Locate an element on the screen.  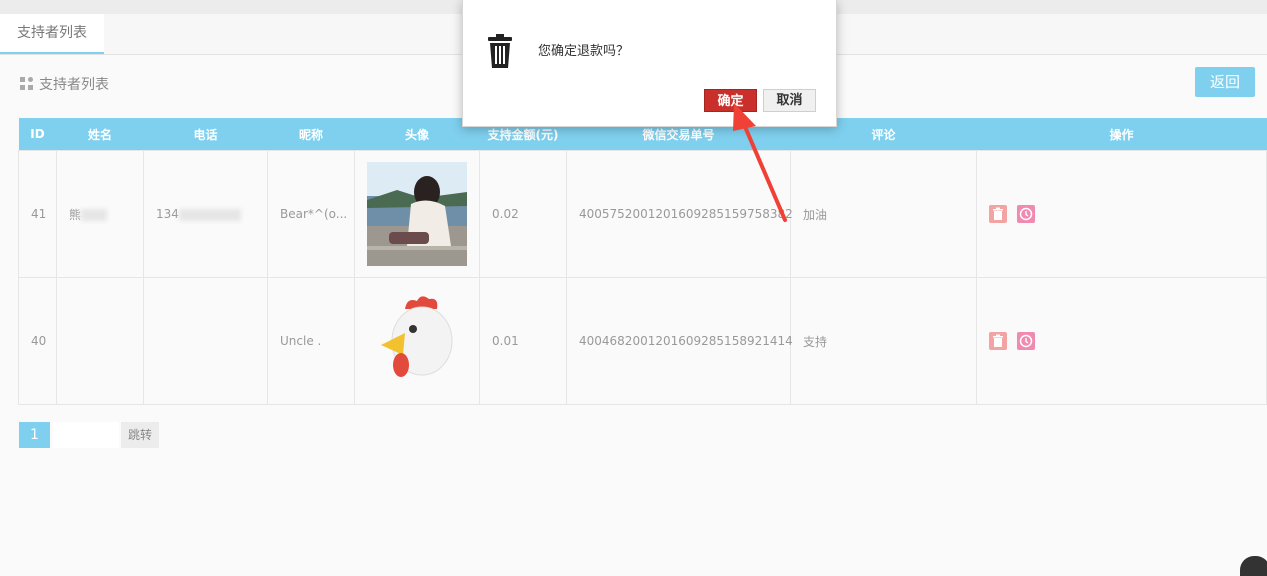
section-title: 支持者列表 is located at coordinates (64, 85).